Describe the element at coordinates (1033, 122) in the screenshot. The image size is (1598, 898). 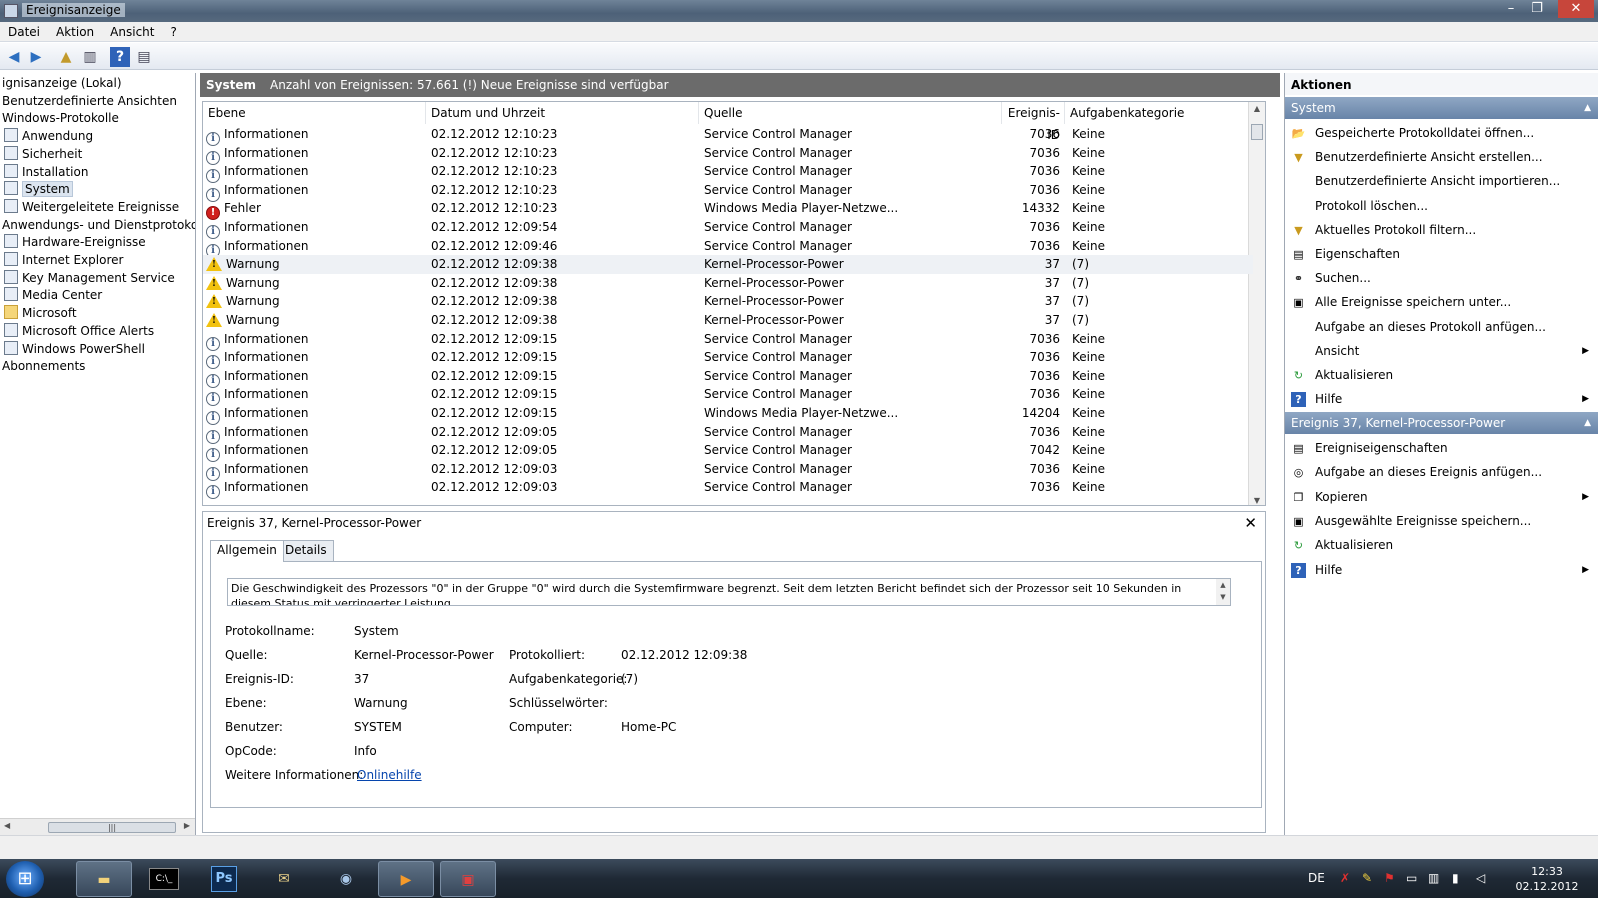
I see `column-header-event-id: Ereignis-ID` at that location.